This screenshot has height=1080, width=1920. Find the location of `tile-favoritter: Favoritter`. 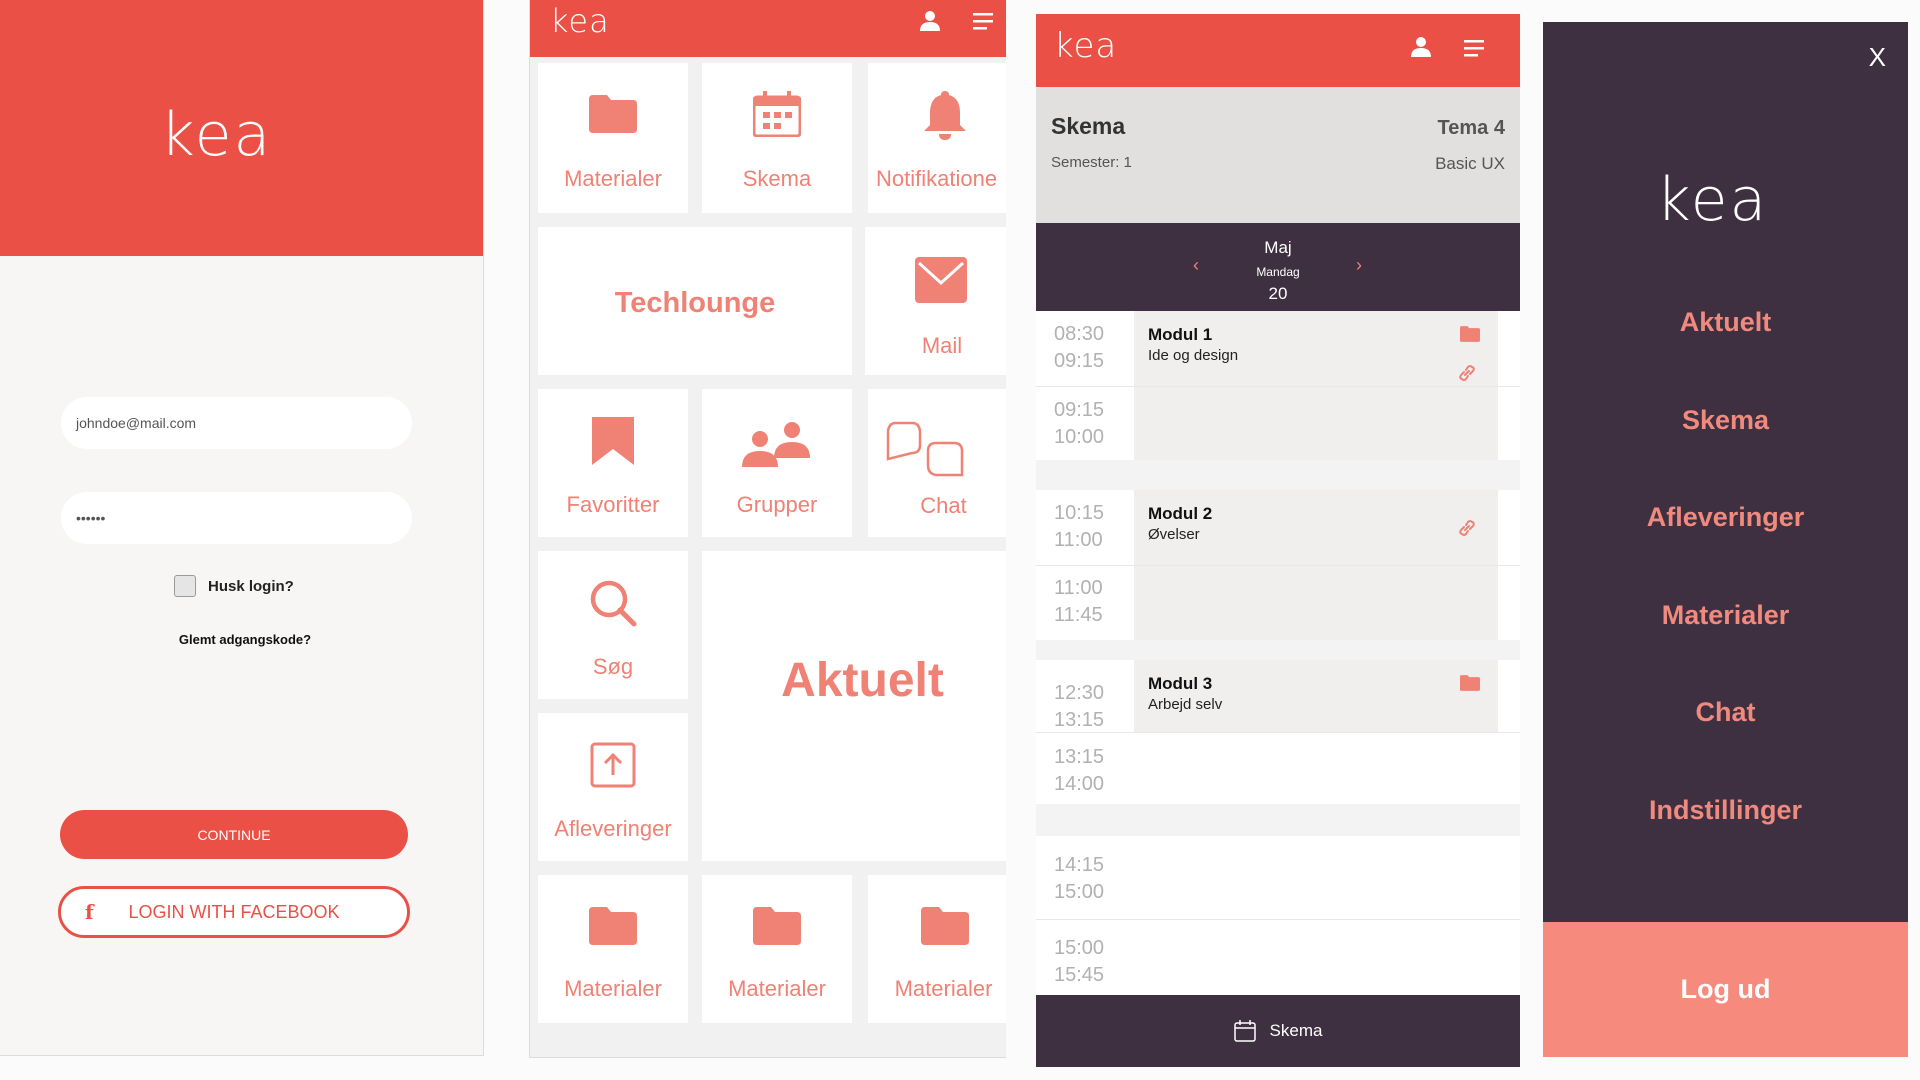

tile-favoritter: Favoritter is located at coordinates (613, 463).